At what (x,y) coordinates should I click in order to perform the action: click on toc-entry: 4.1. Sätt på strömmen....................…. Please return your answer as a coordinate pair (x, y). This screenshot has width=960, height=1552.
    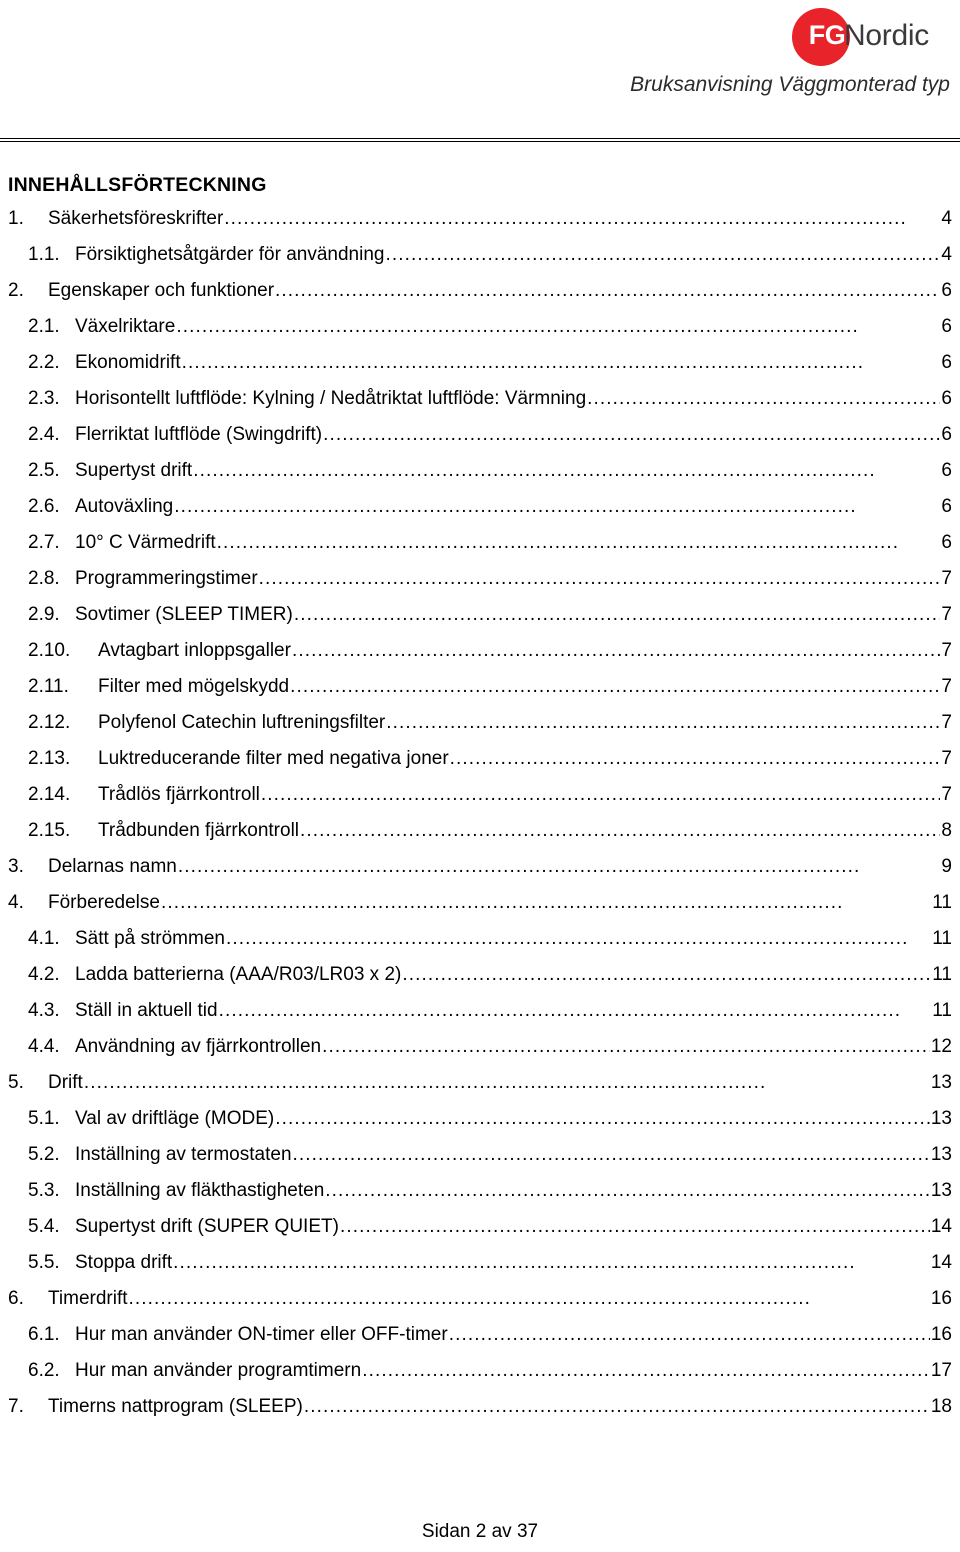
    Looking at the image, I should click on (480, 946).